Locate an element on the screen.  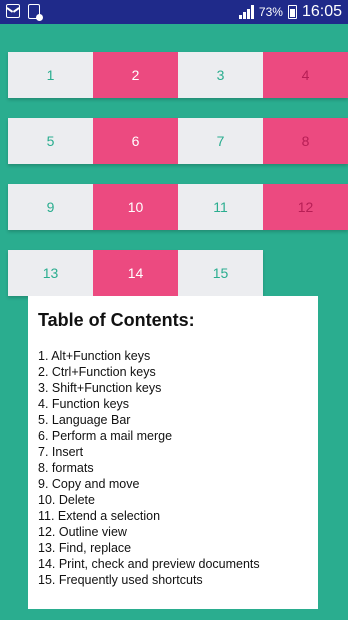
toc-item: 14. Print, check and preview documents is located at coordinates (173, 564).